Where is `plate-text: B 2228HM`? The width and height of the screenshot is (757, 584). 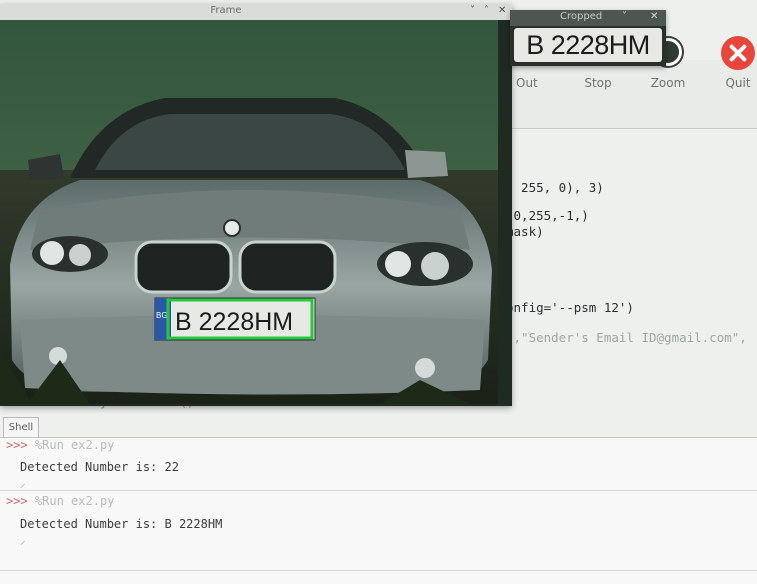 plate-text: B 2228HM is located at coordinates (234, 322).